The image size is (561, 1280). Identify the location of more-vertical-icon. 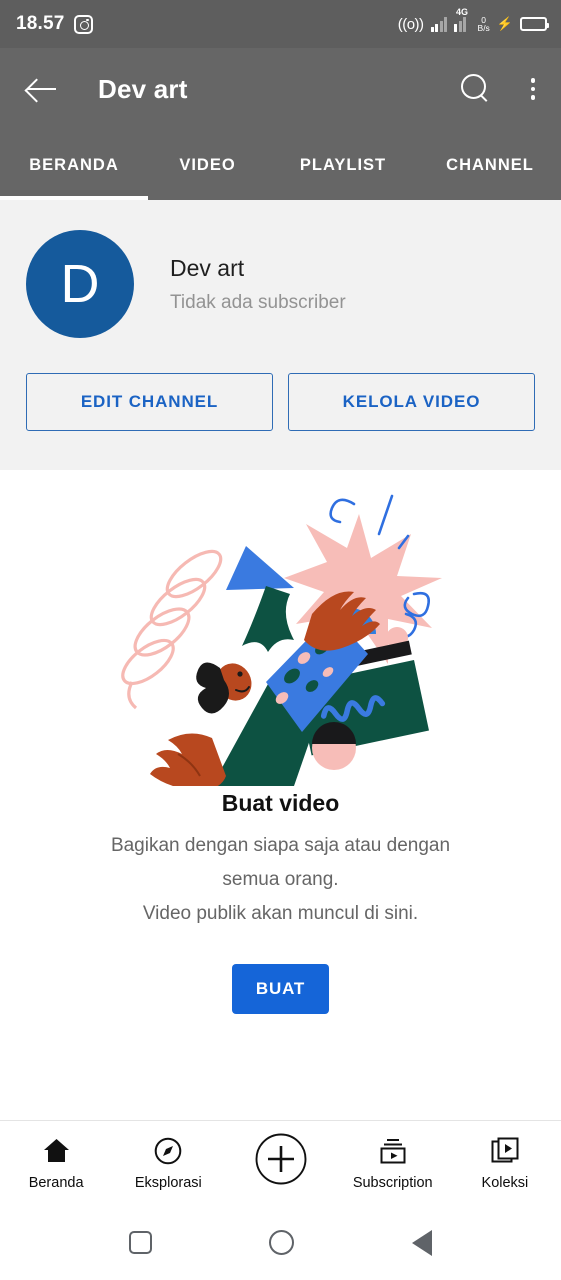
(533, 89).